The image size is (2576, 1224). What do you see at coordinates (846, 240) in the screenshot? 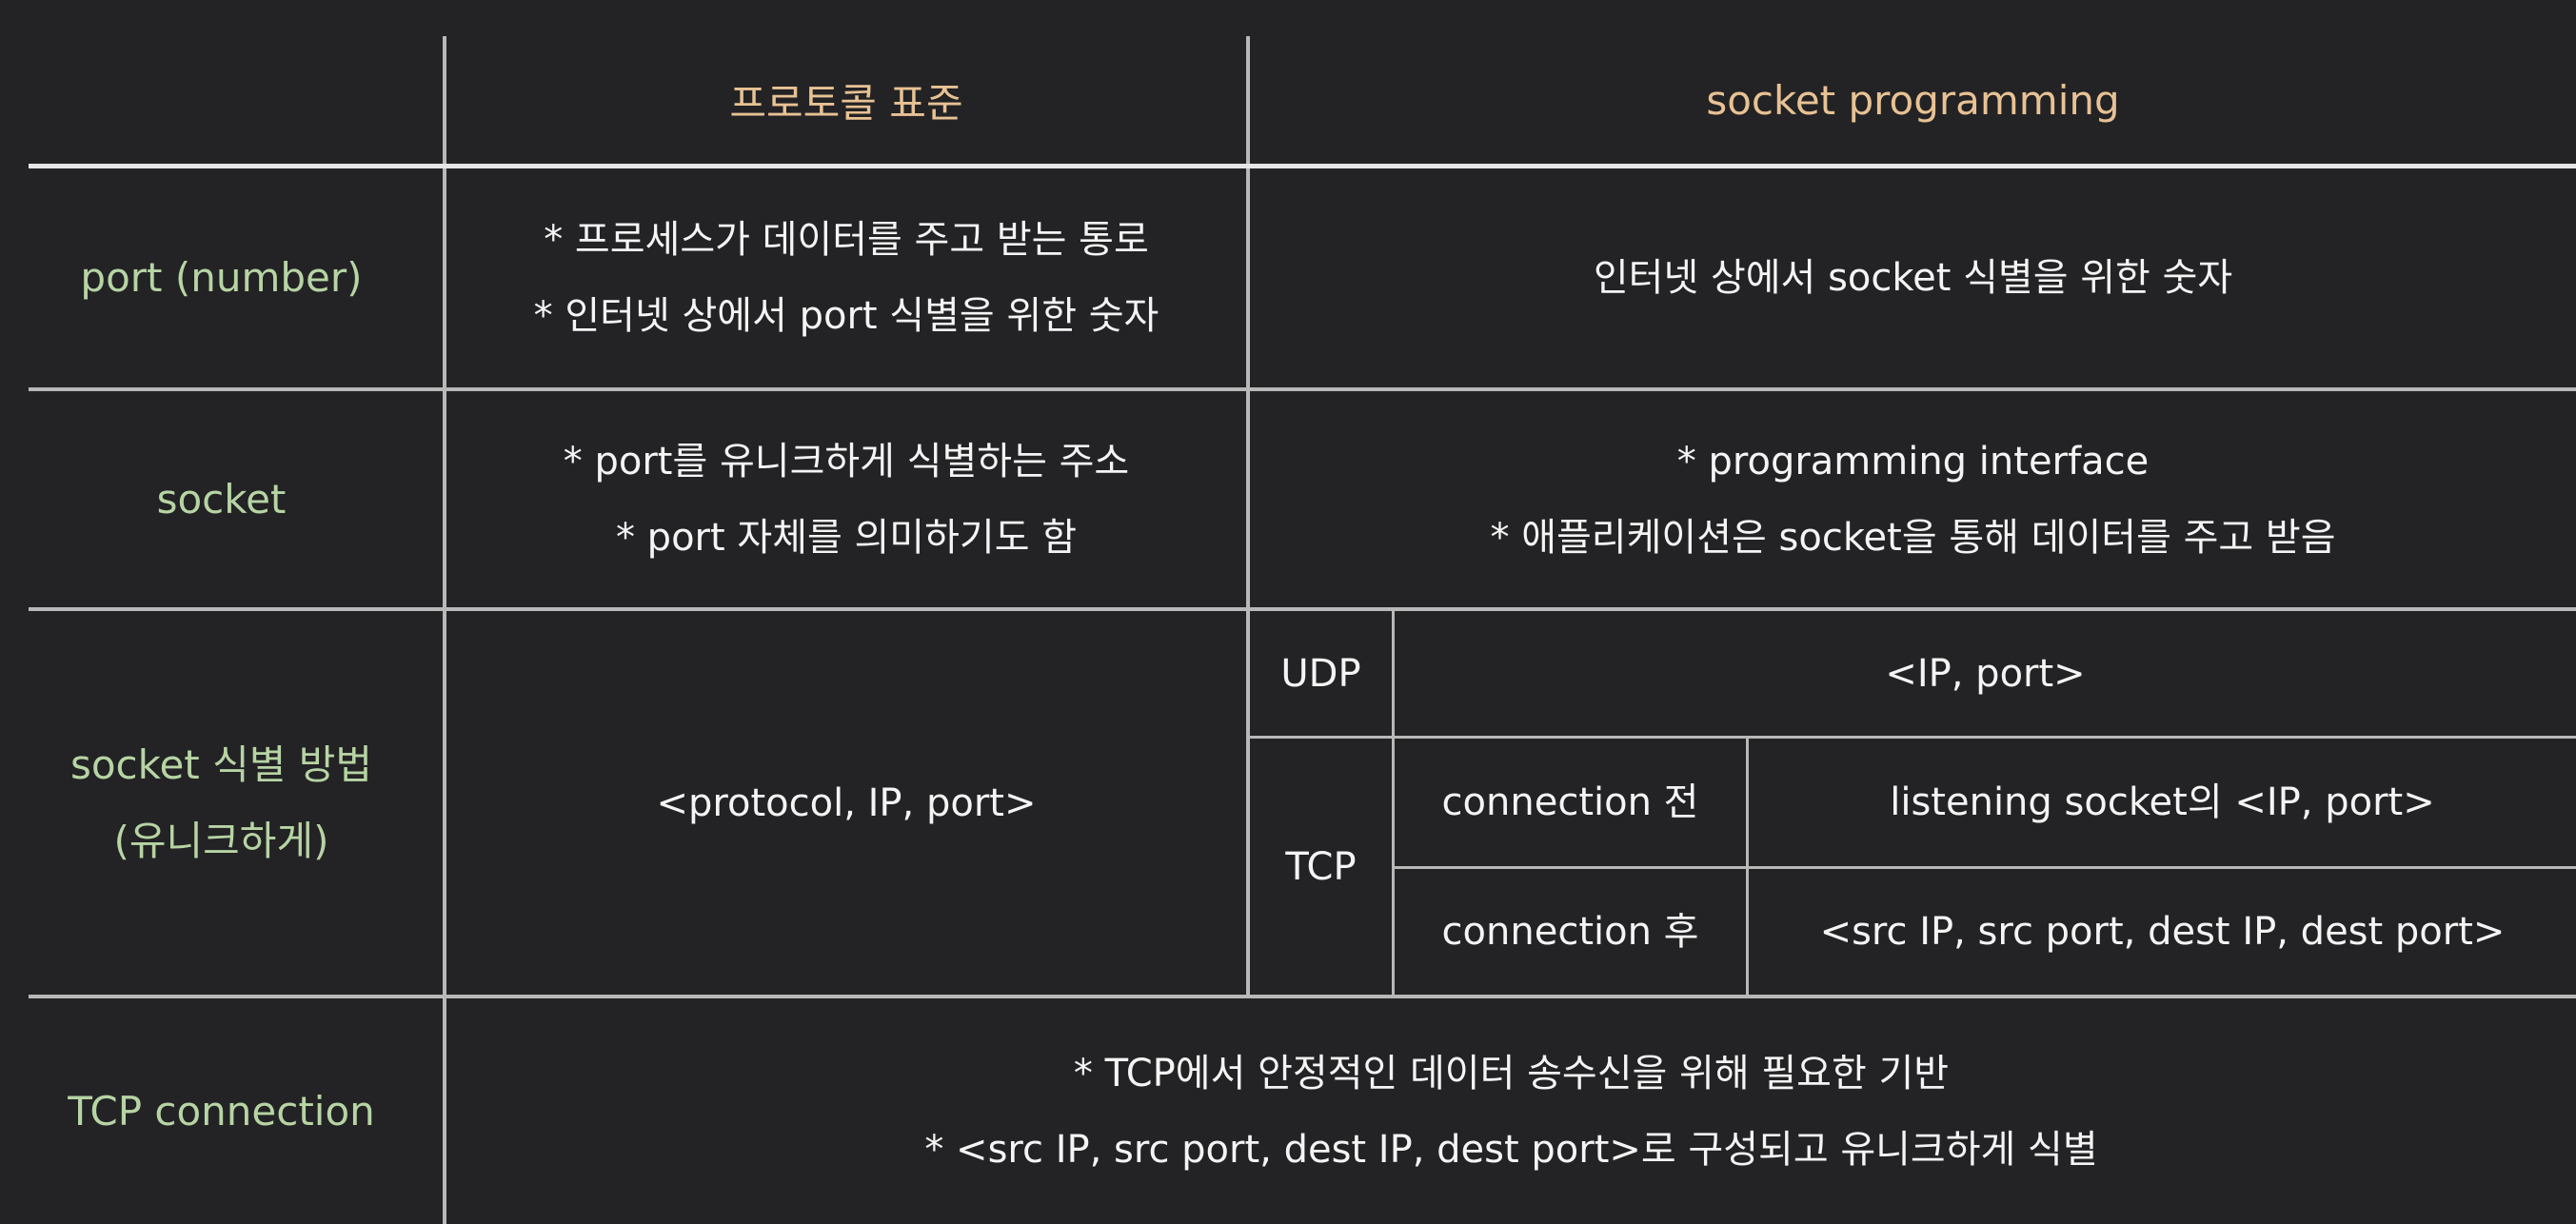
I see `port-protocol-line-1: * 프로세스가 데이터를 주고 받는 통로` at bounding box center [846, 240].